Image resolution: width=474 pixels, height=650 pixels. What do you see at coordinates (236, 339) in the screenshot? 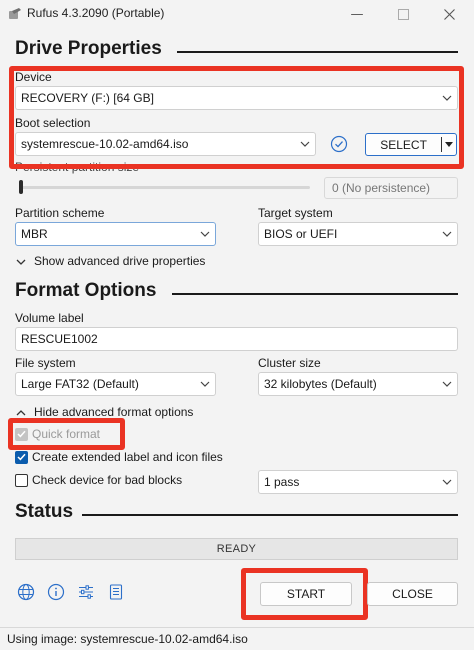
I see `volume-label-input: RESCUE1002` at bounding box center [236, 339].